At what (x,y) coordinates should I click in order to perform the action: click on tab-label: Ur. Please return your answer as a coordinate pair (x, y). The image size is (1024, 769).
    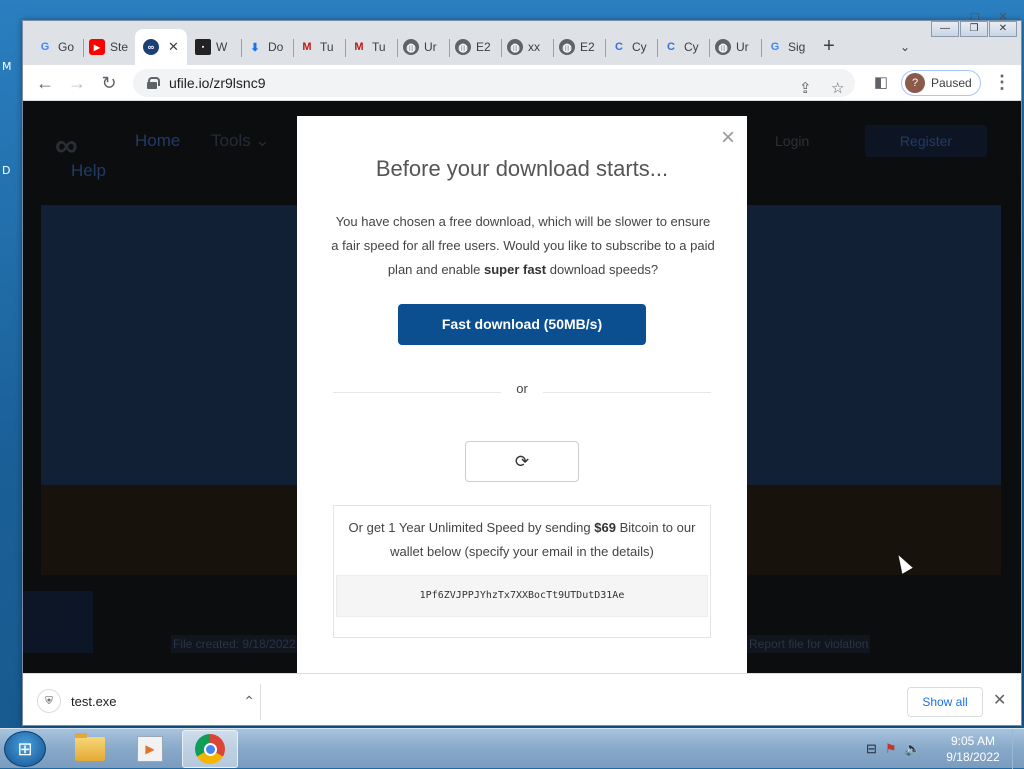
    Looking at the image, I should click on (430, 47).